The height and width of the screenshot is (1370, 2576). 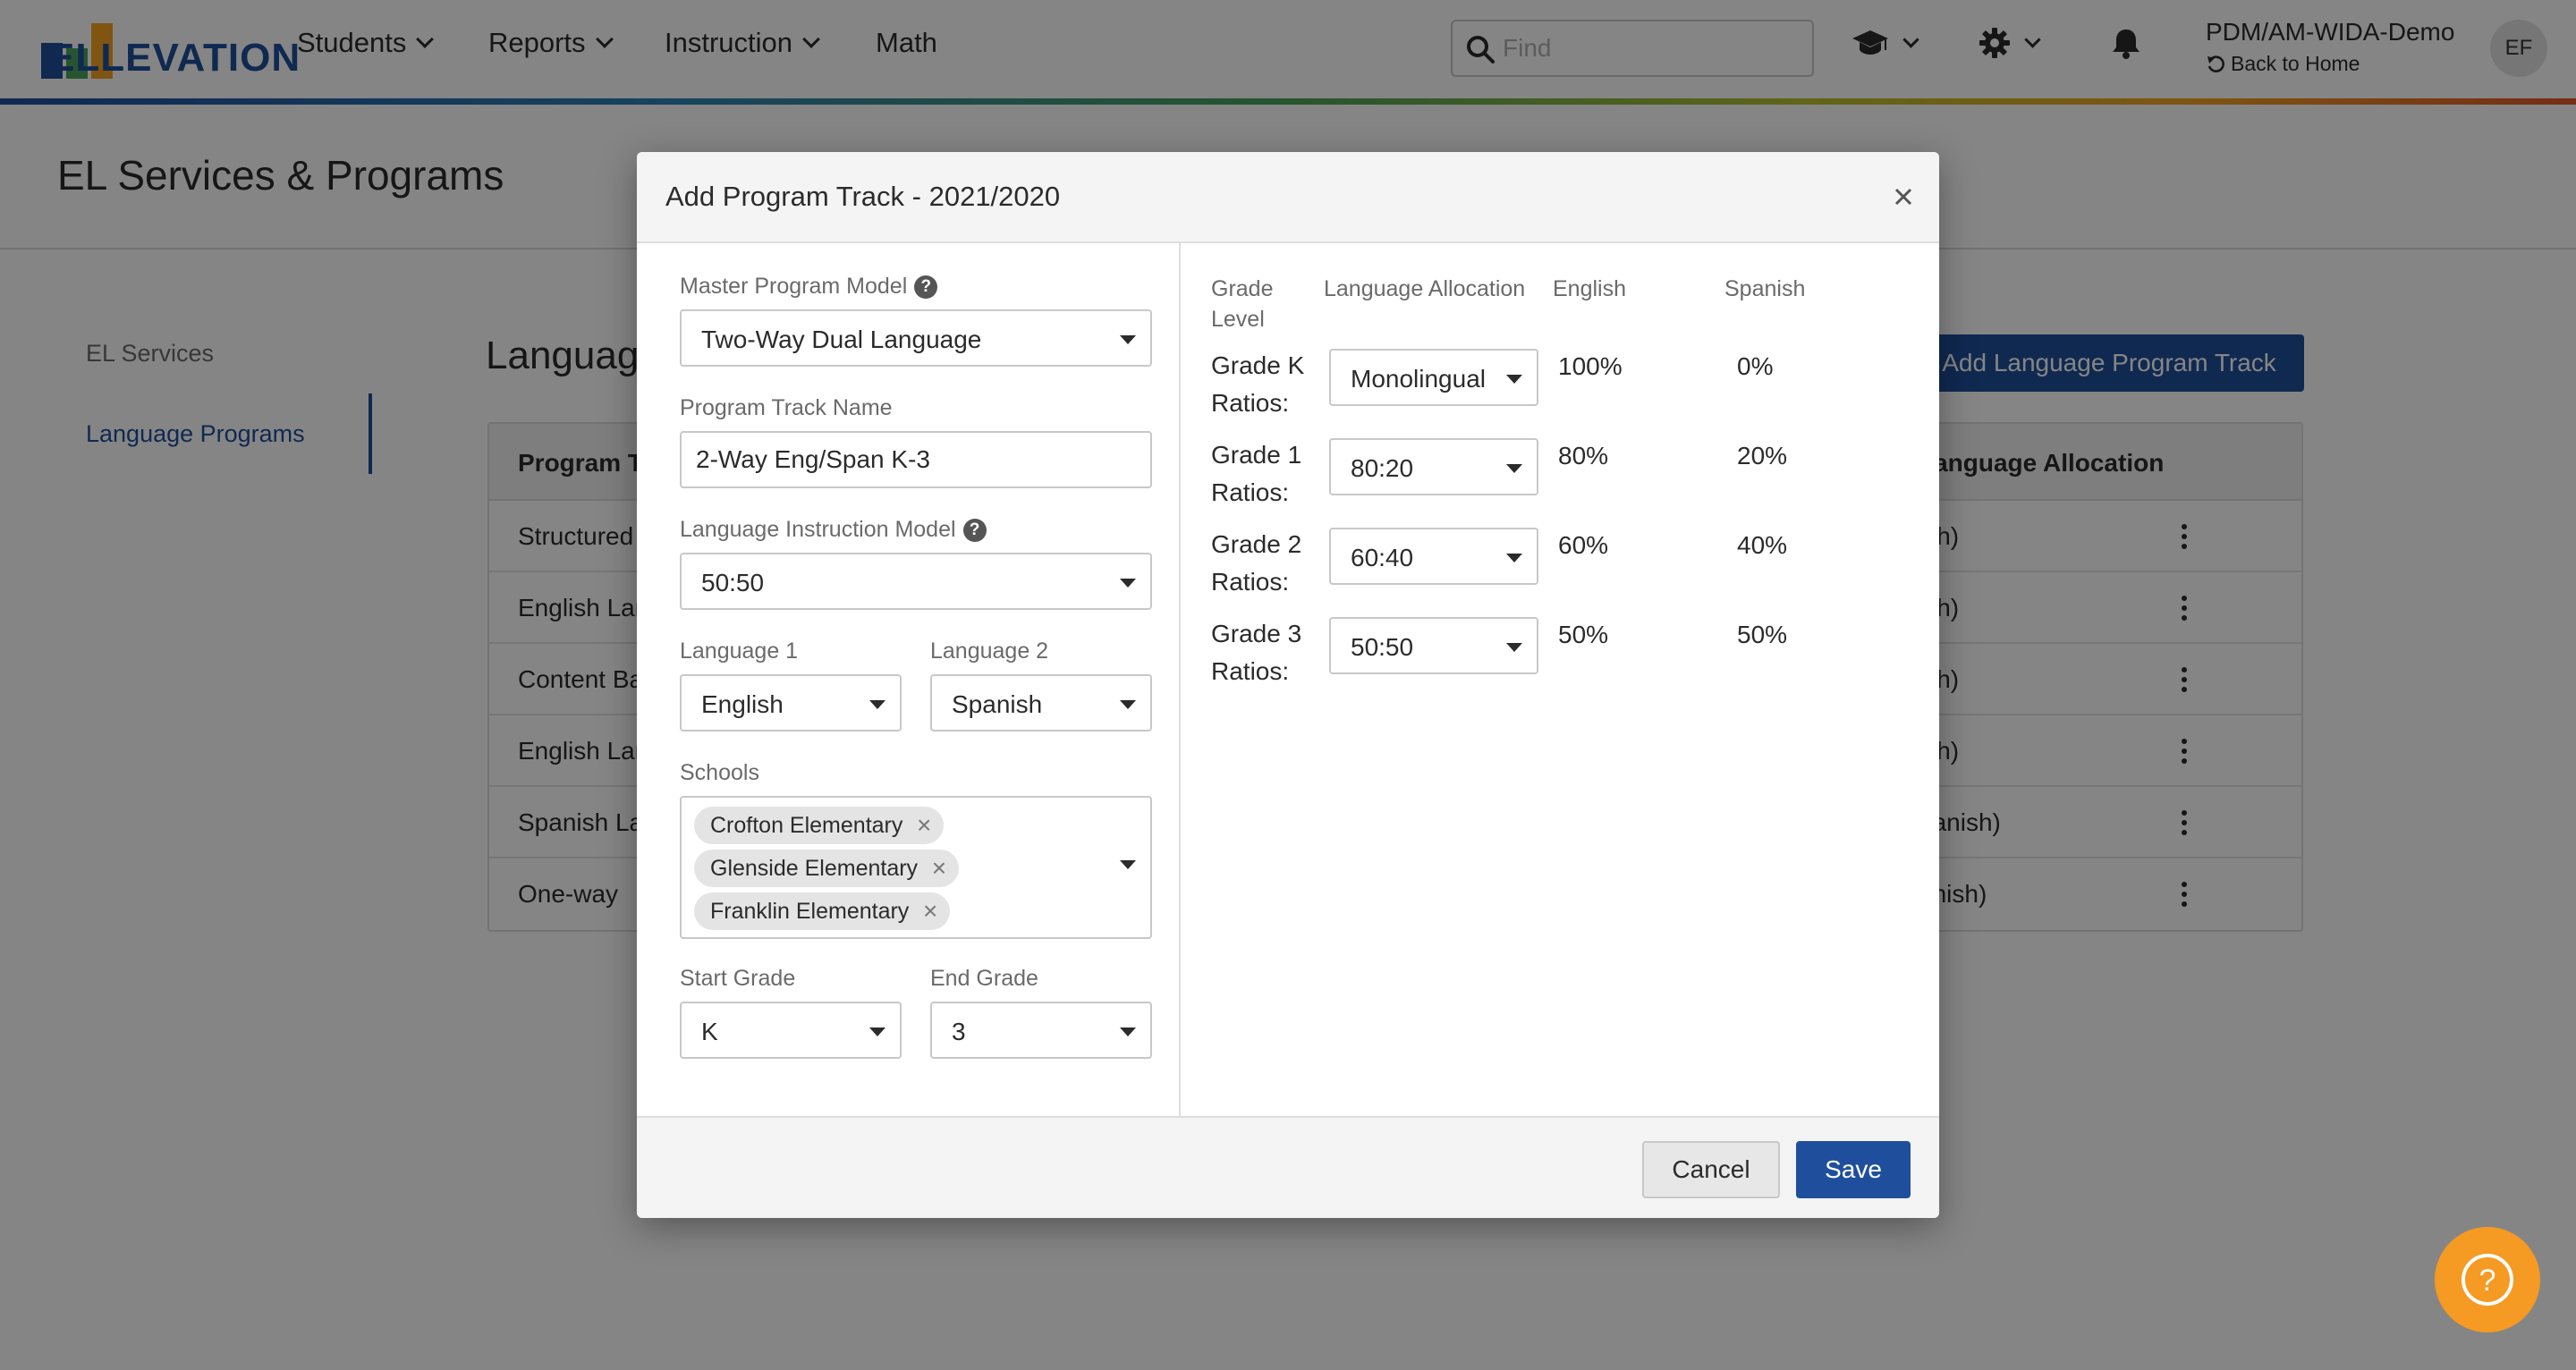 I want to click on grade-ratio-label: Grade 3 Ratios:, so click(x=1256, y=652).